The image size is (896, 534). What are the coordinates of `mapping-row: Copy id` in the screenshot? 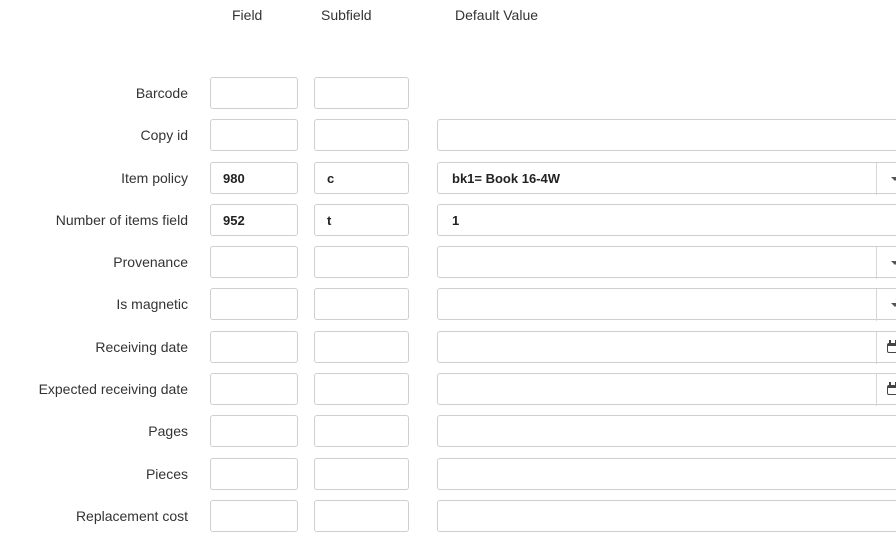 It's located at (448, 136).